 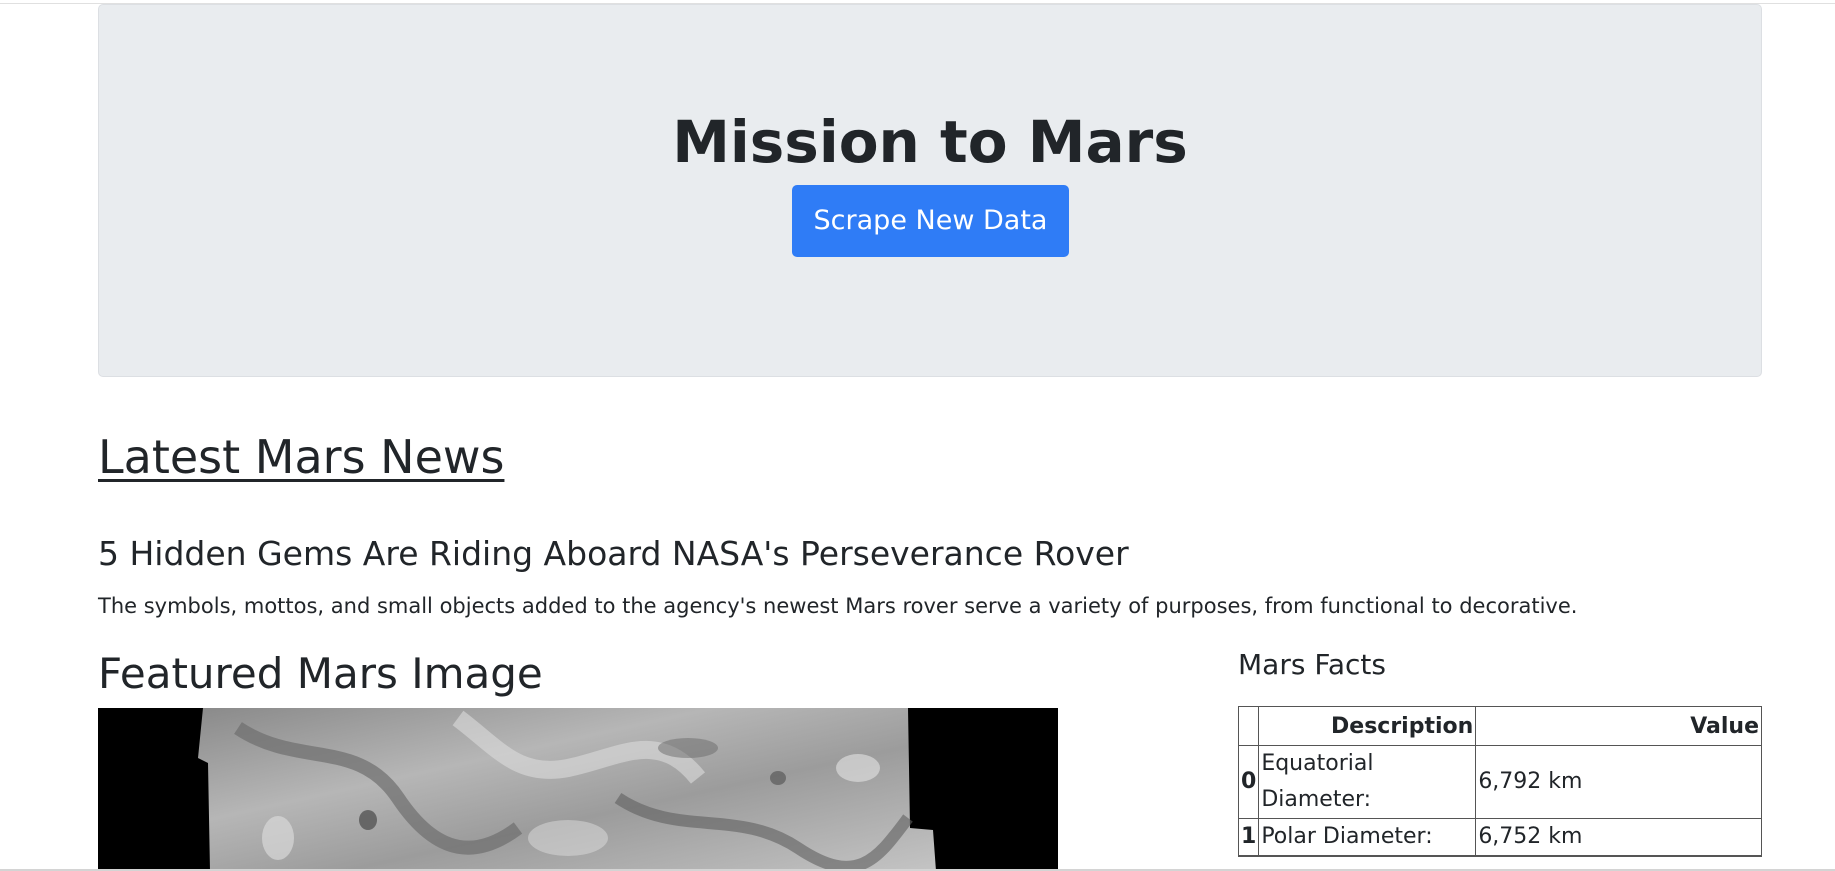 What do you see at coordinates (1367, 837) in the screenshot?
I see `row-description: Polar Diameter:` at bounding box center [1367, 837].